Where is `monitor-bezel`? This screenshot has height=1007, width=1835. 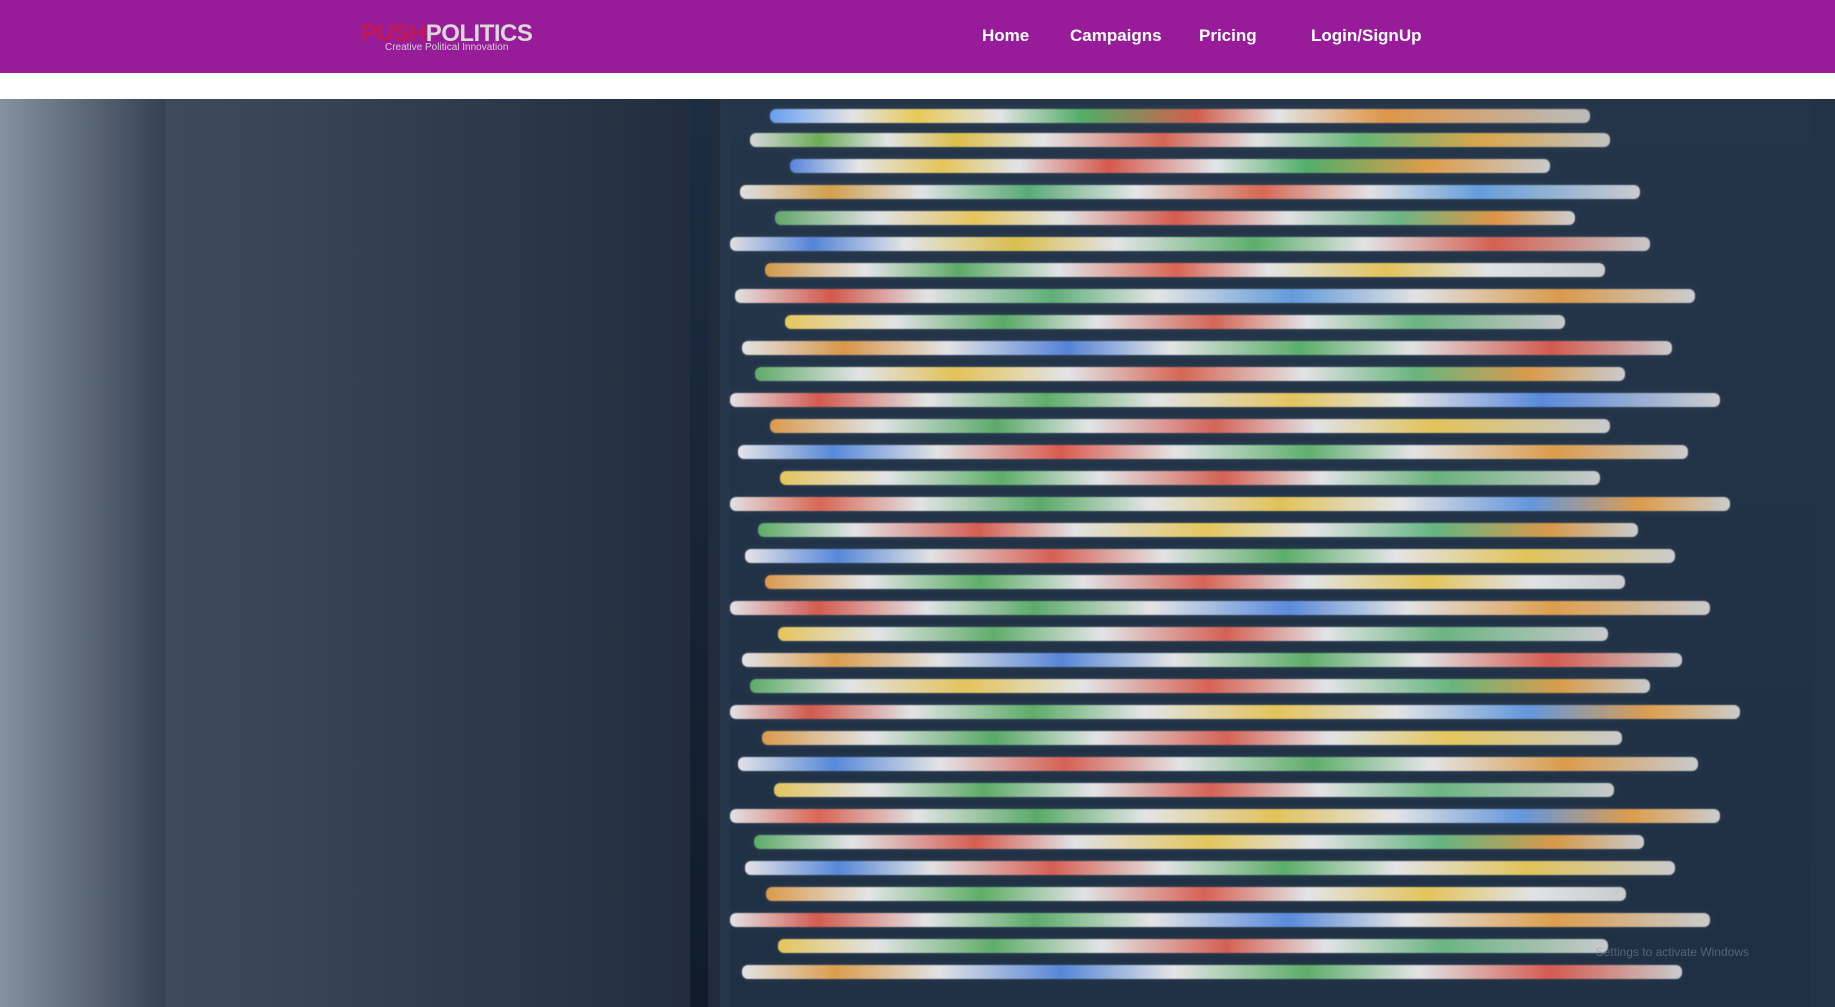 monitor-bezel is located at coordinates (82, 553).